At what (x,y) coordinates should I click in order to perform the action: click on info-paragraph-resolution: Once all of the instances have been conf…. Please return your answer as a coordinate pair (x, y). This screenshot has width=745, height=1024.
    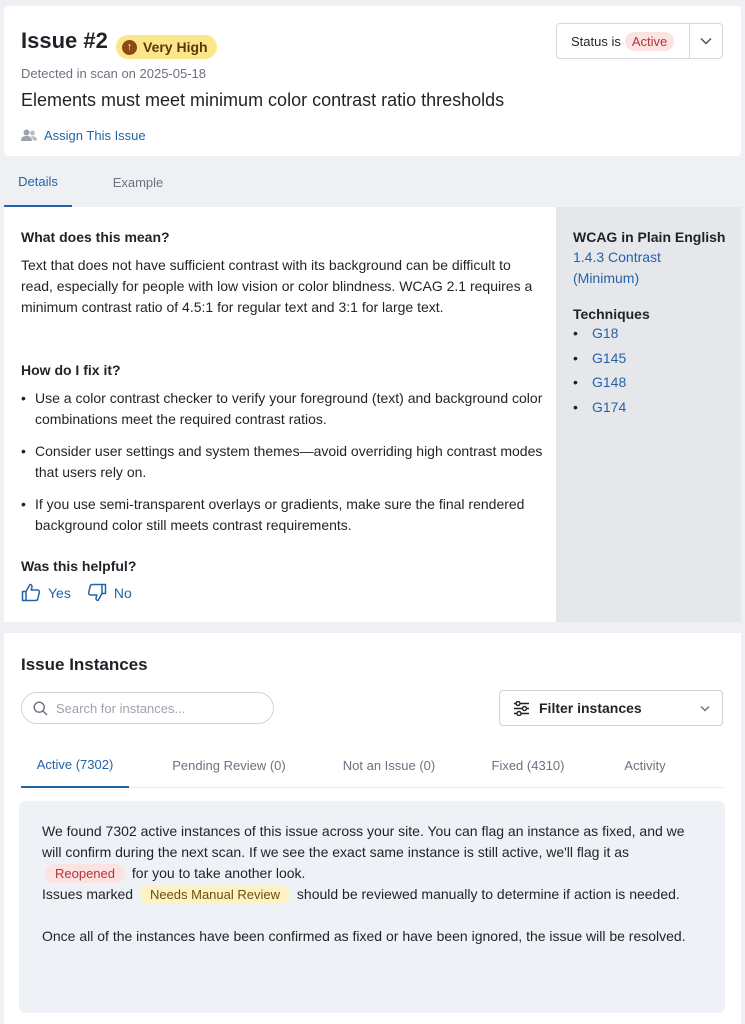
    Looking at the image, I should click on (364, 936).